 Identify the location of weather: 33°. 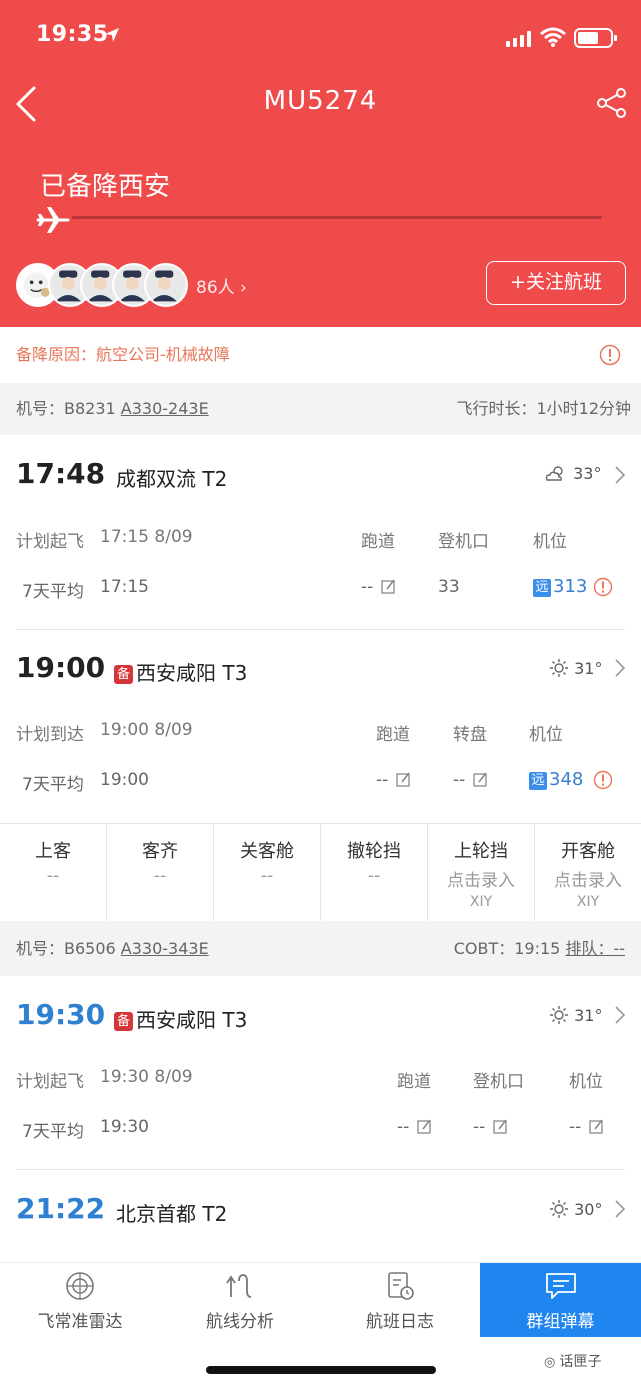
(572, 473).